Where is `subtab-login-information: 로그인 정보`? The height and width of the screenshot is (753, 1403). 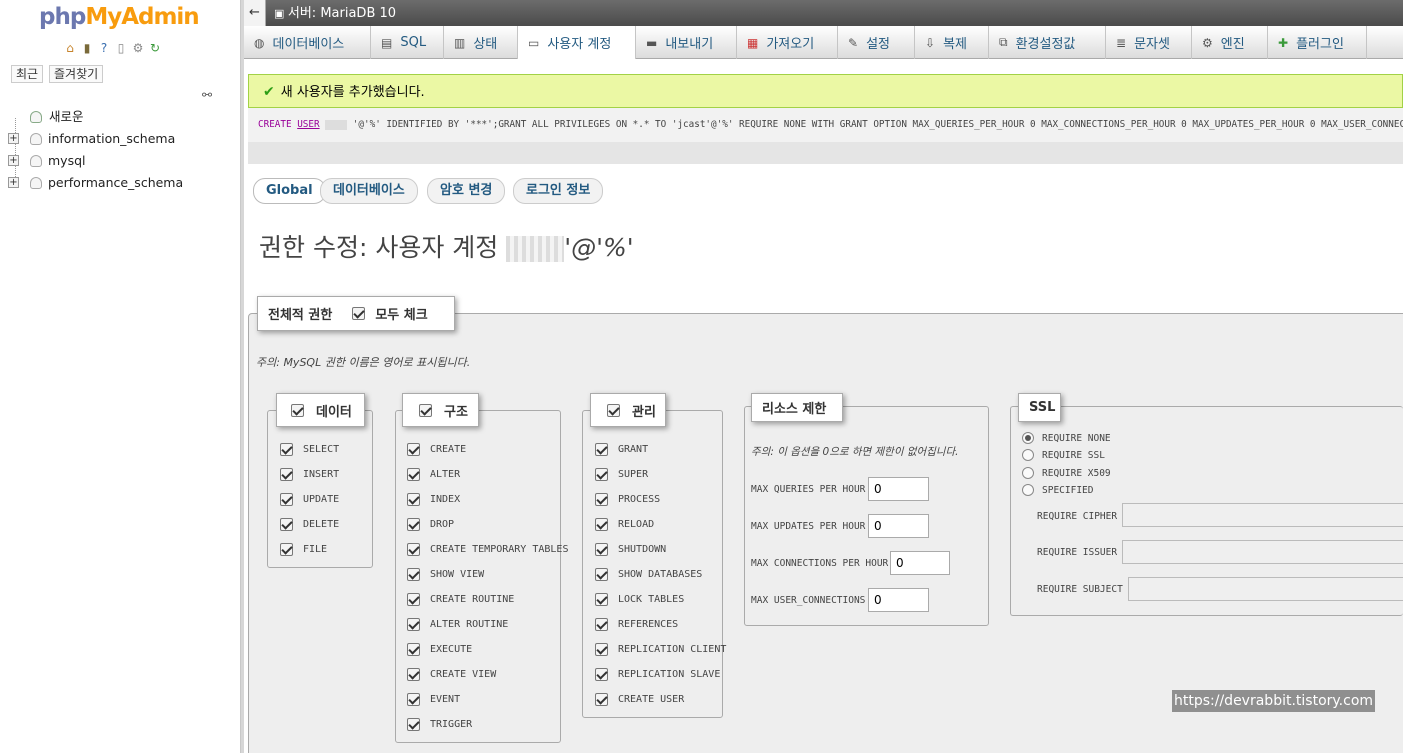 subtab-login-information: 로그인 정보 is located at coordinates (558, 191).